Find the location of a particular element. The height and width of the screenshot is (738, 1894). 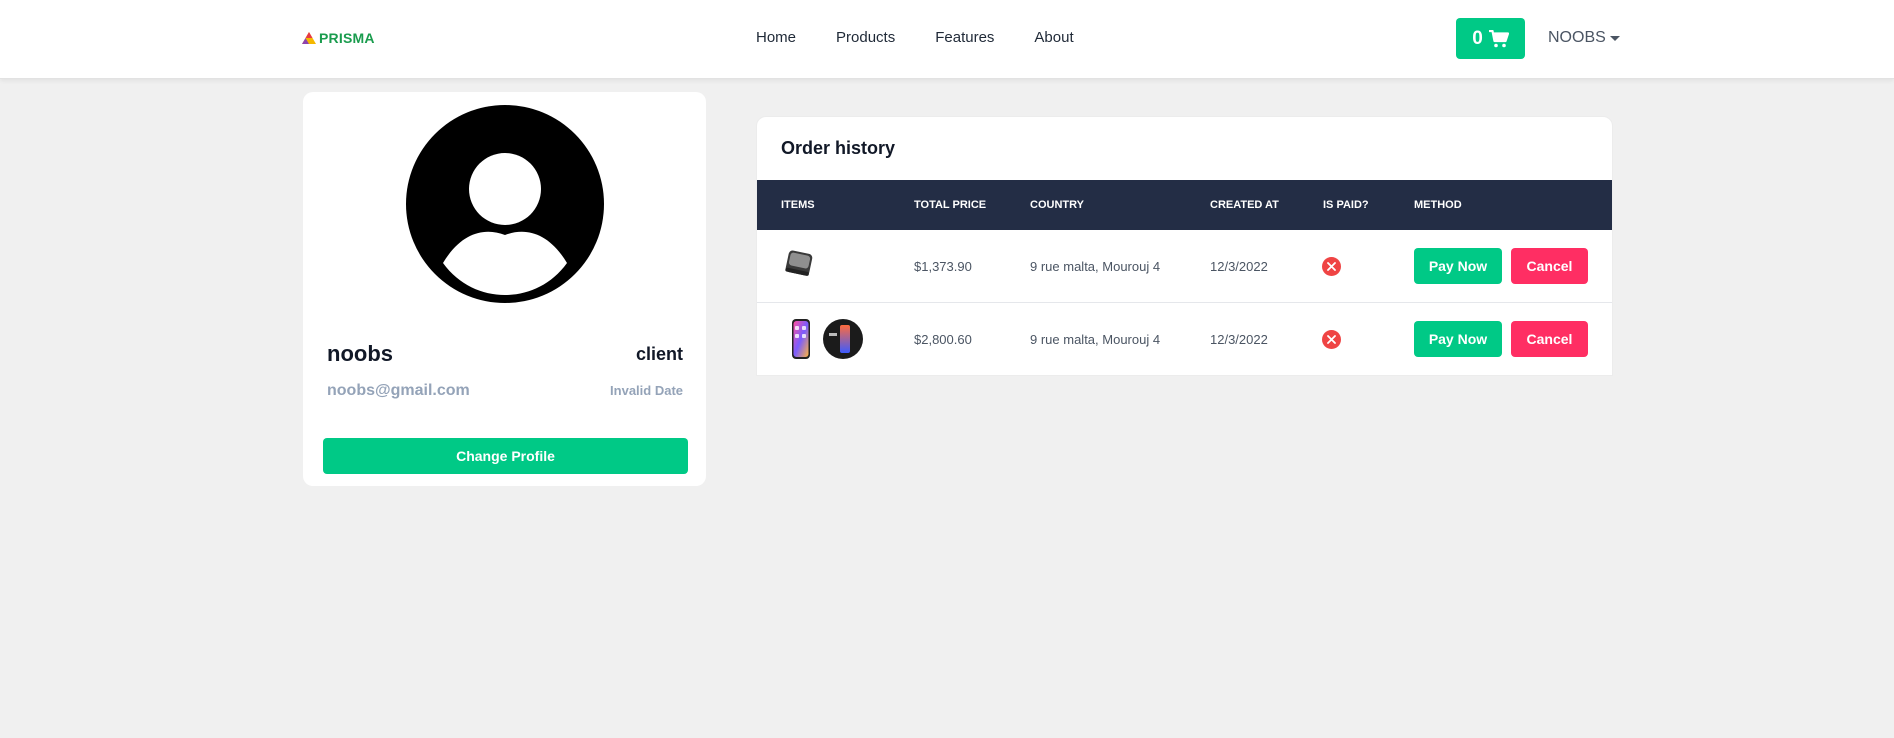

user-menu-label: NOOBS is located at coordinates (1577, 37).